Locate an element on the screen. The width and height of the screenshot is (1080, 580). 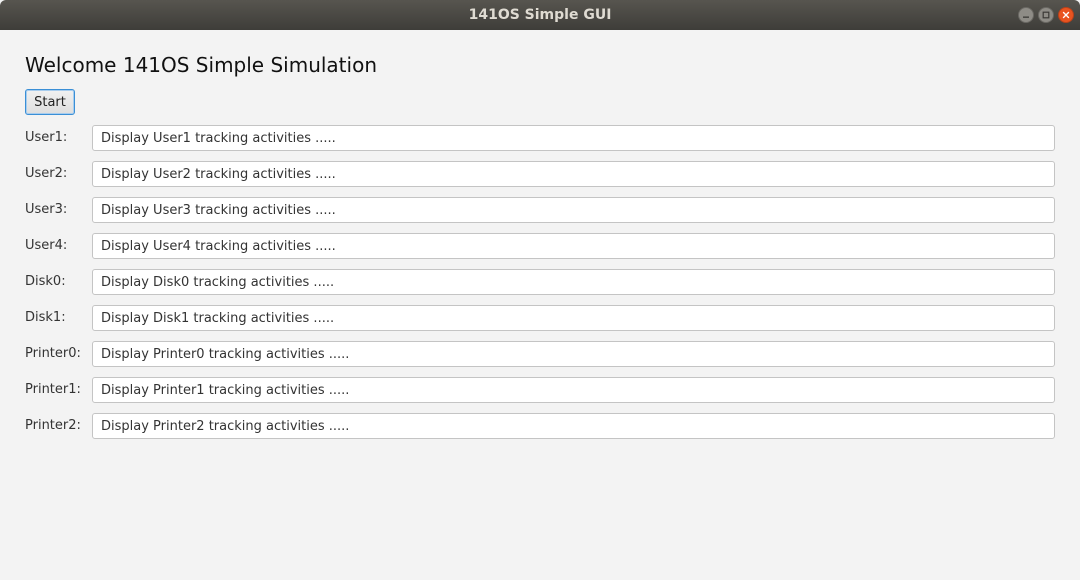
close-icon is located at coordinates (1066, 15).